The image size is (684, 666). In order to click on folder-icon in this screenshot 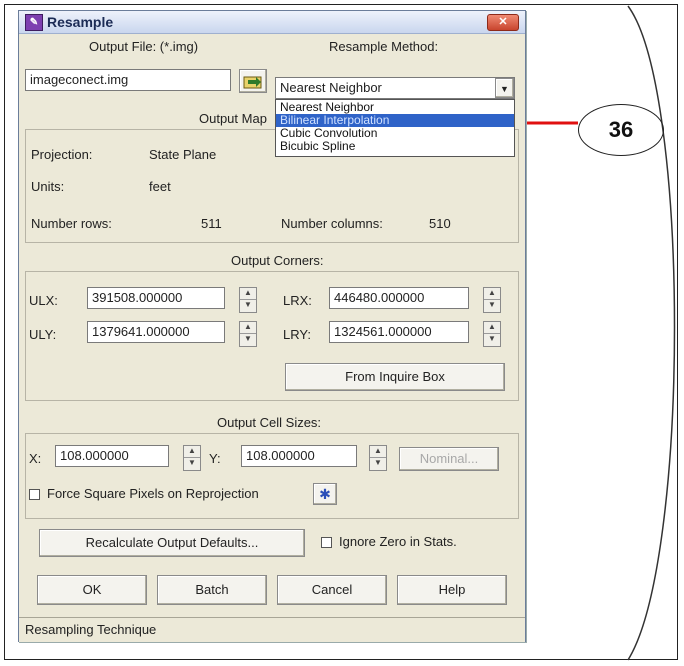, I will do `click(252, 82)`.